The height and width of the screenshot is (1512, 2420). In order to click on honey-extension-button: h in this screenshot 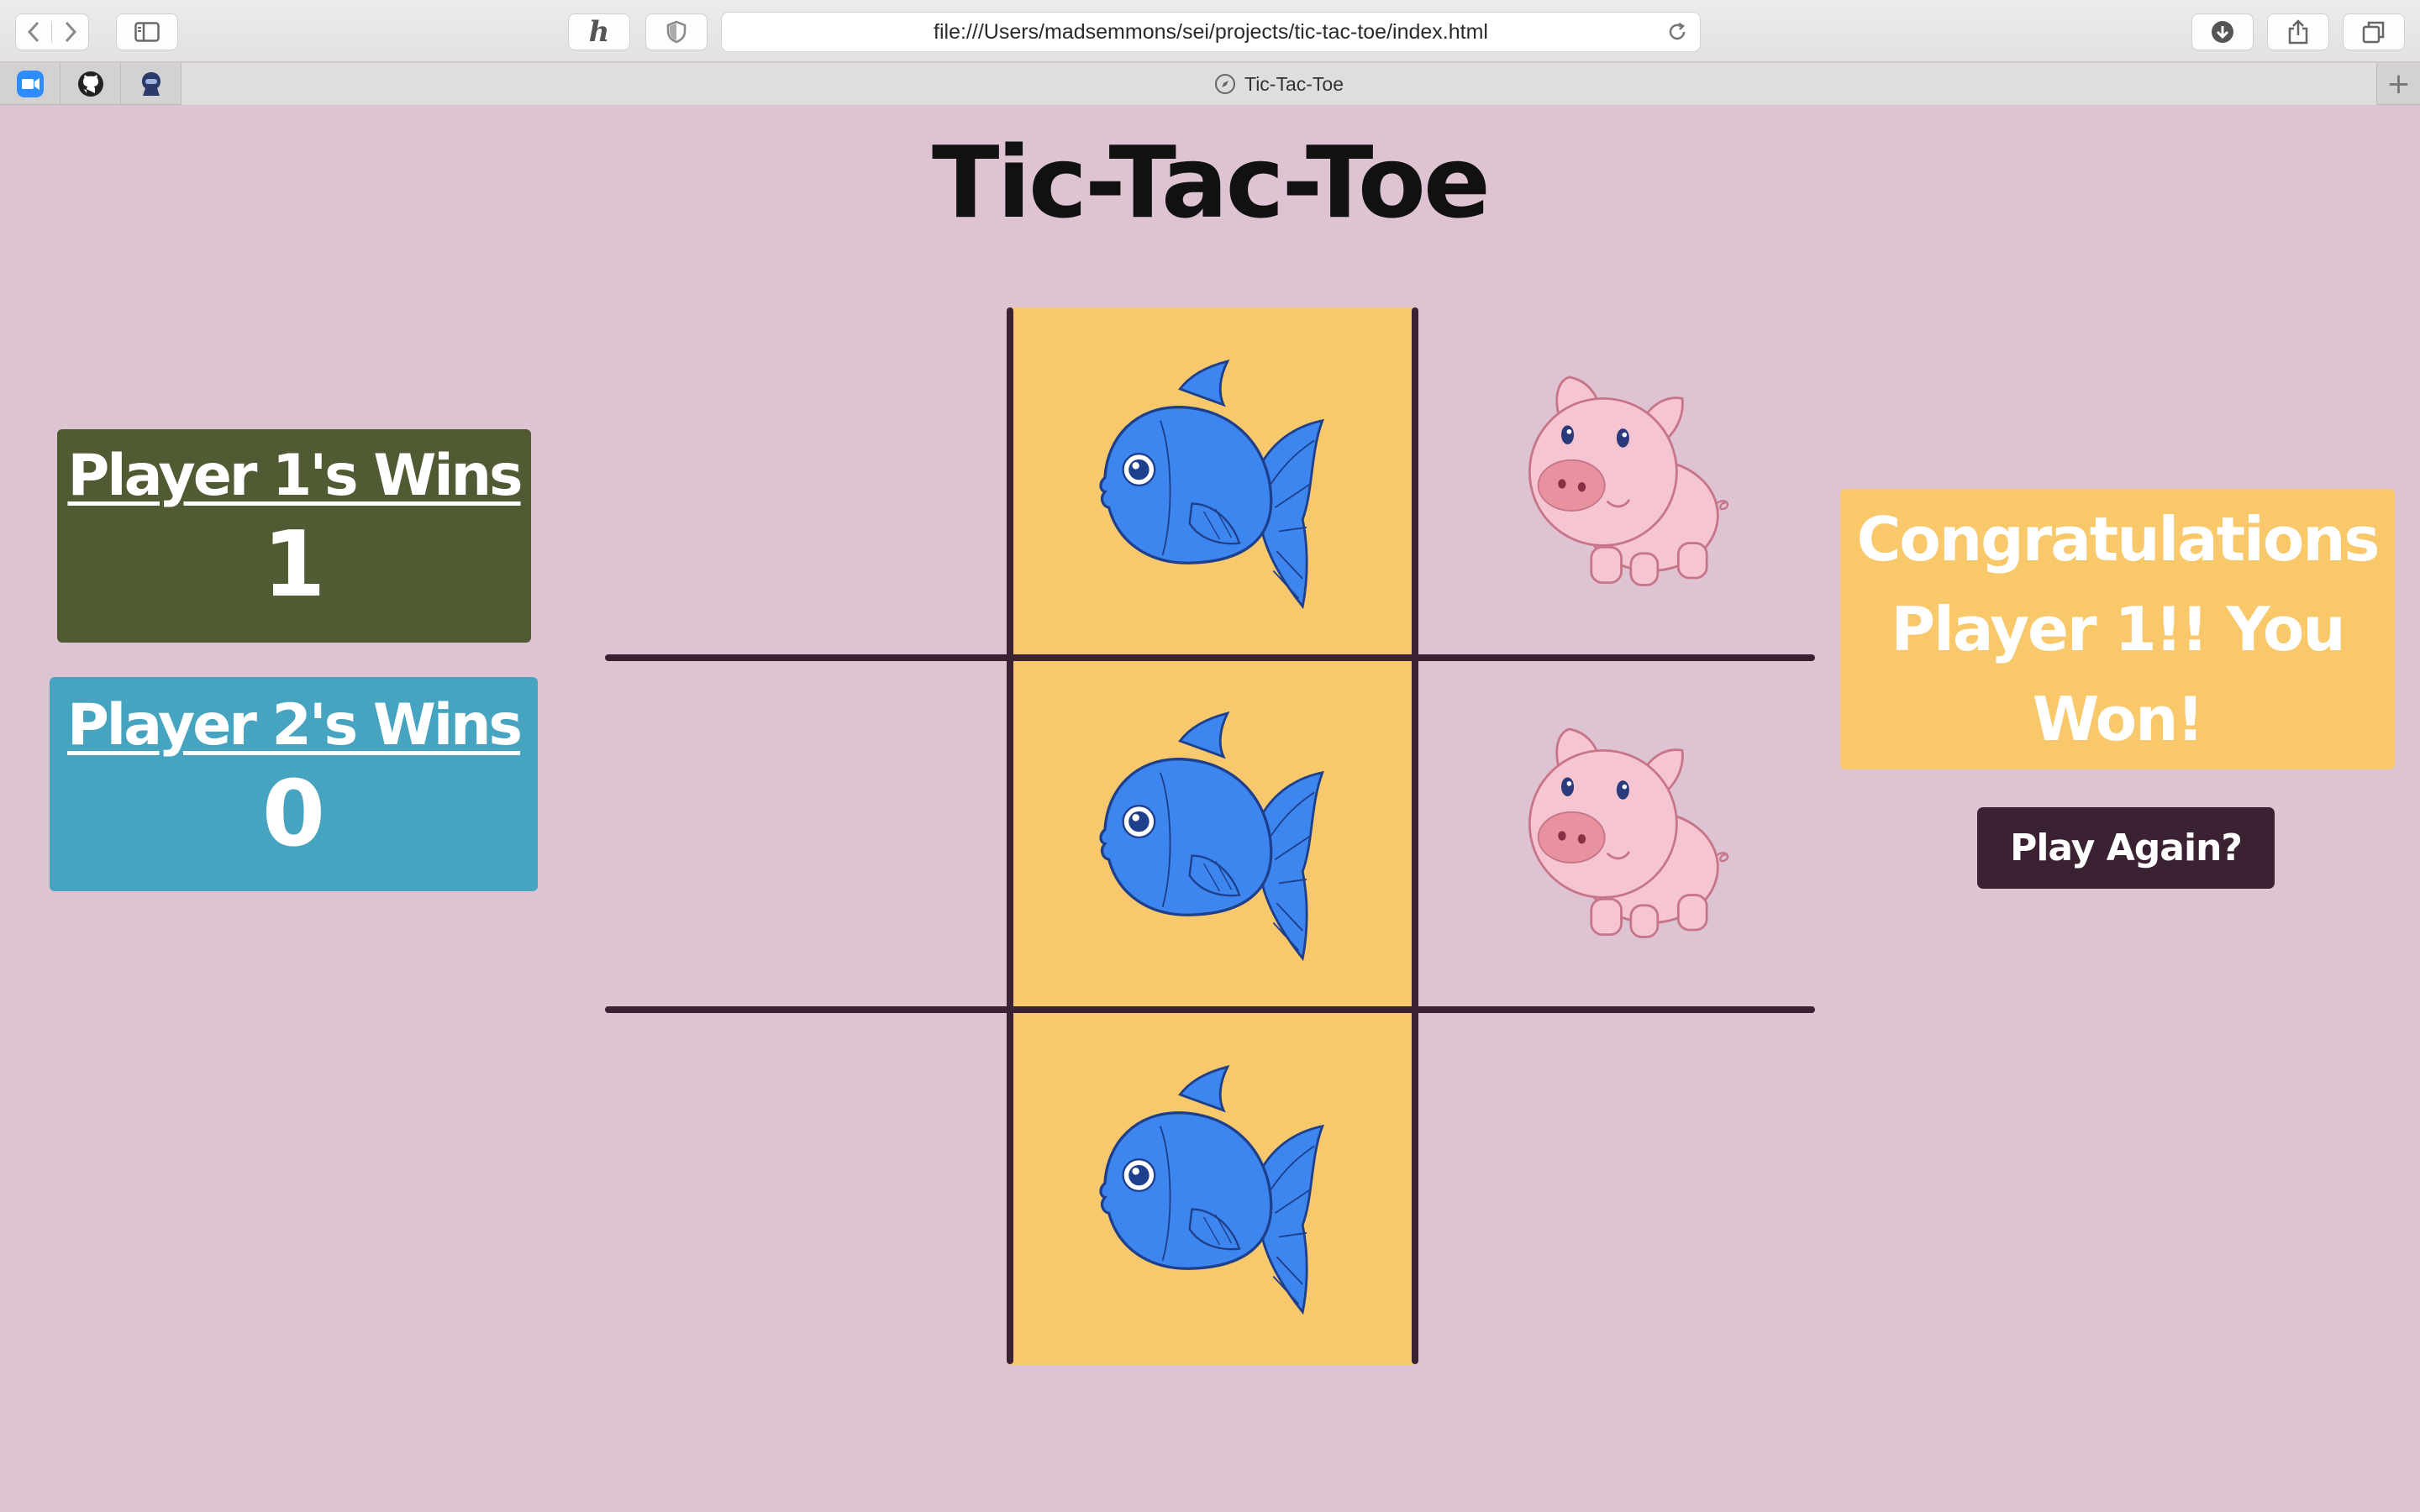, I will do `click(599, 31)`.